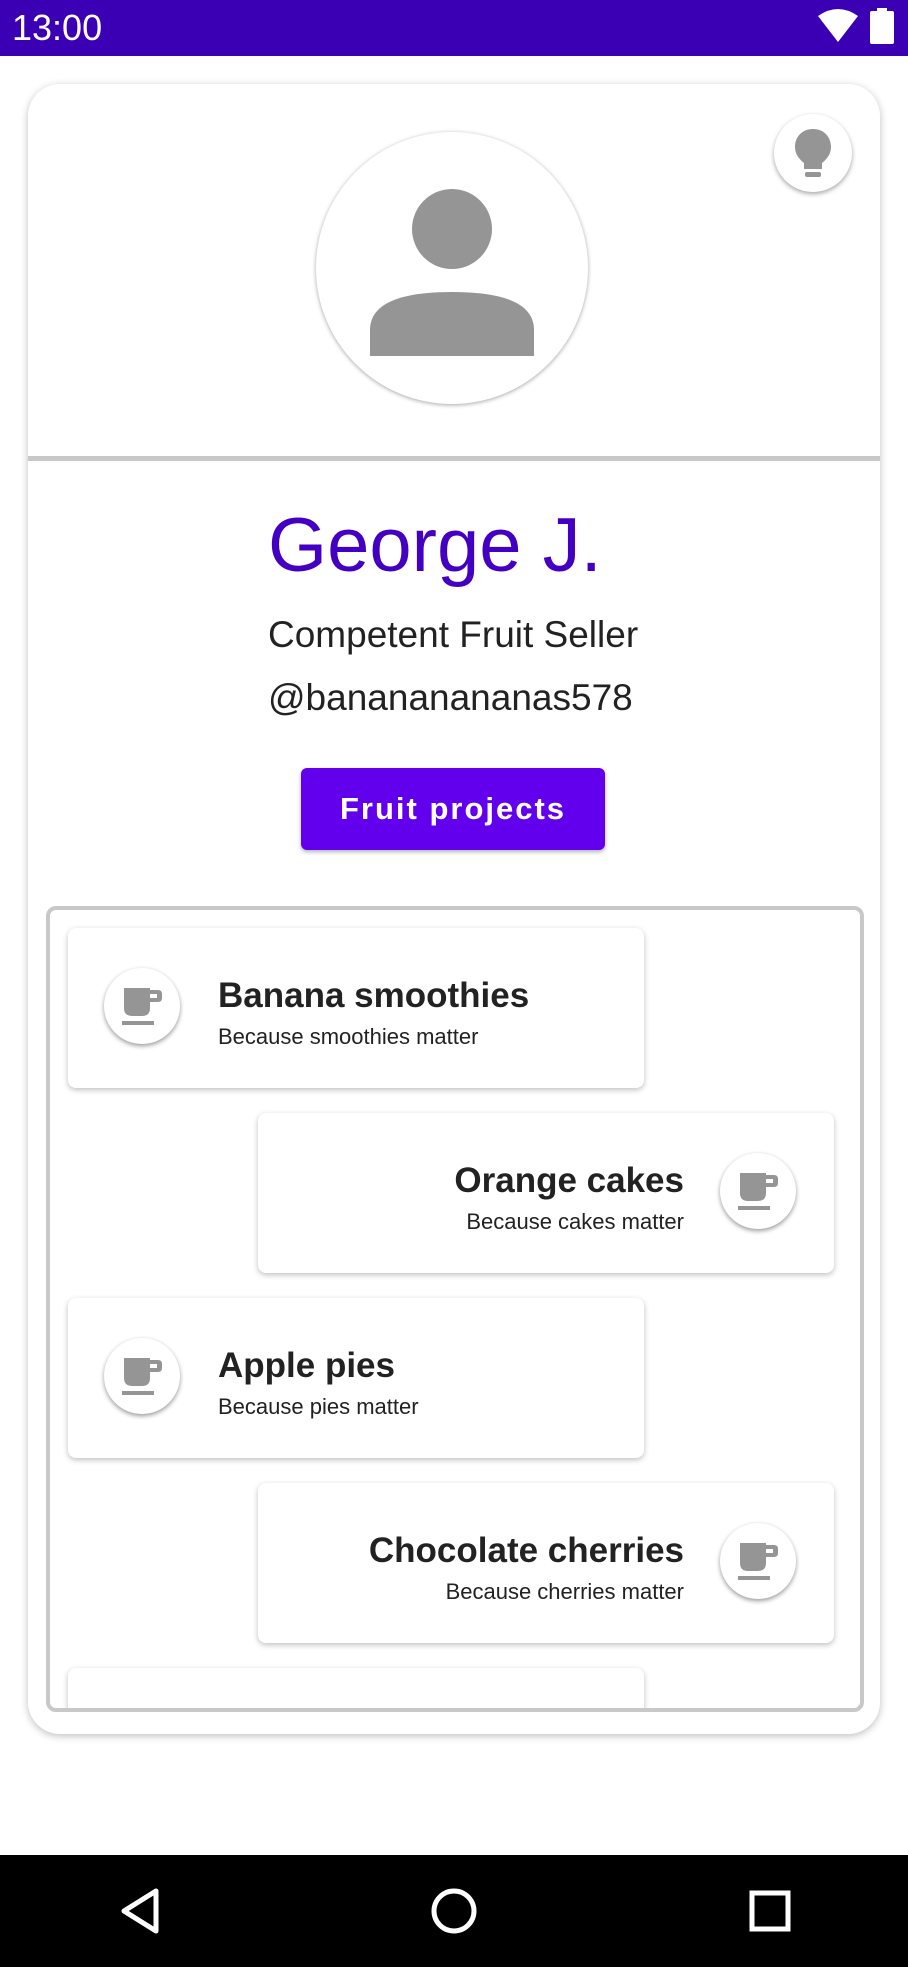 This screenshot has height=1967, width=908. I want to click on recents-icon, so click(770, 1911).